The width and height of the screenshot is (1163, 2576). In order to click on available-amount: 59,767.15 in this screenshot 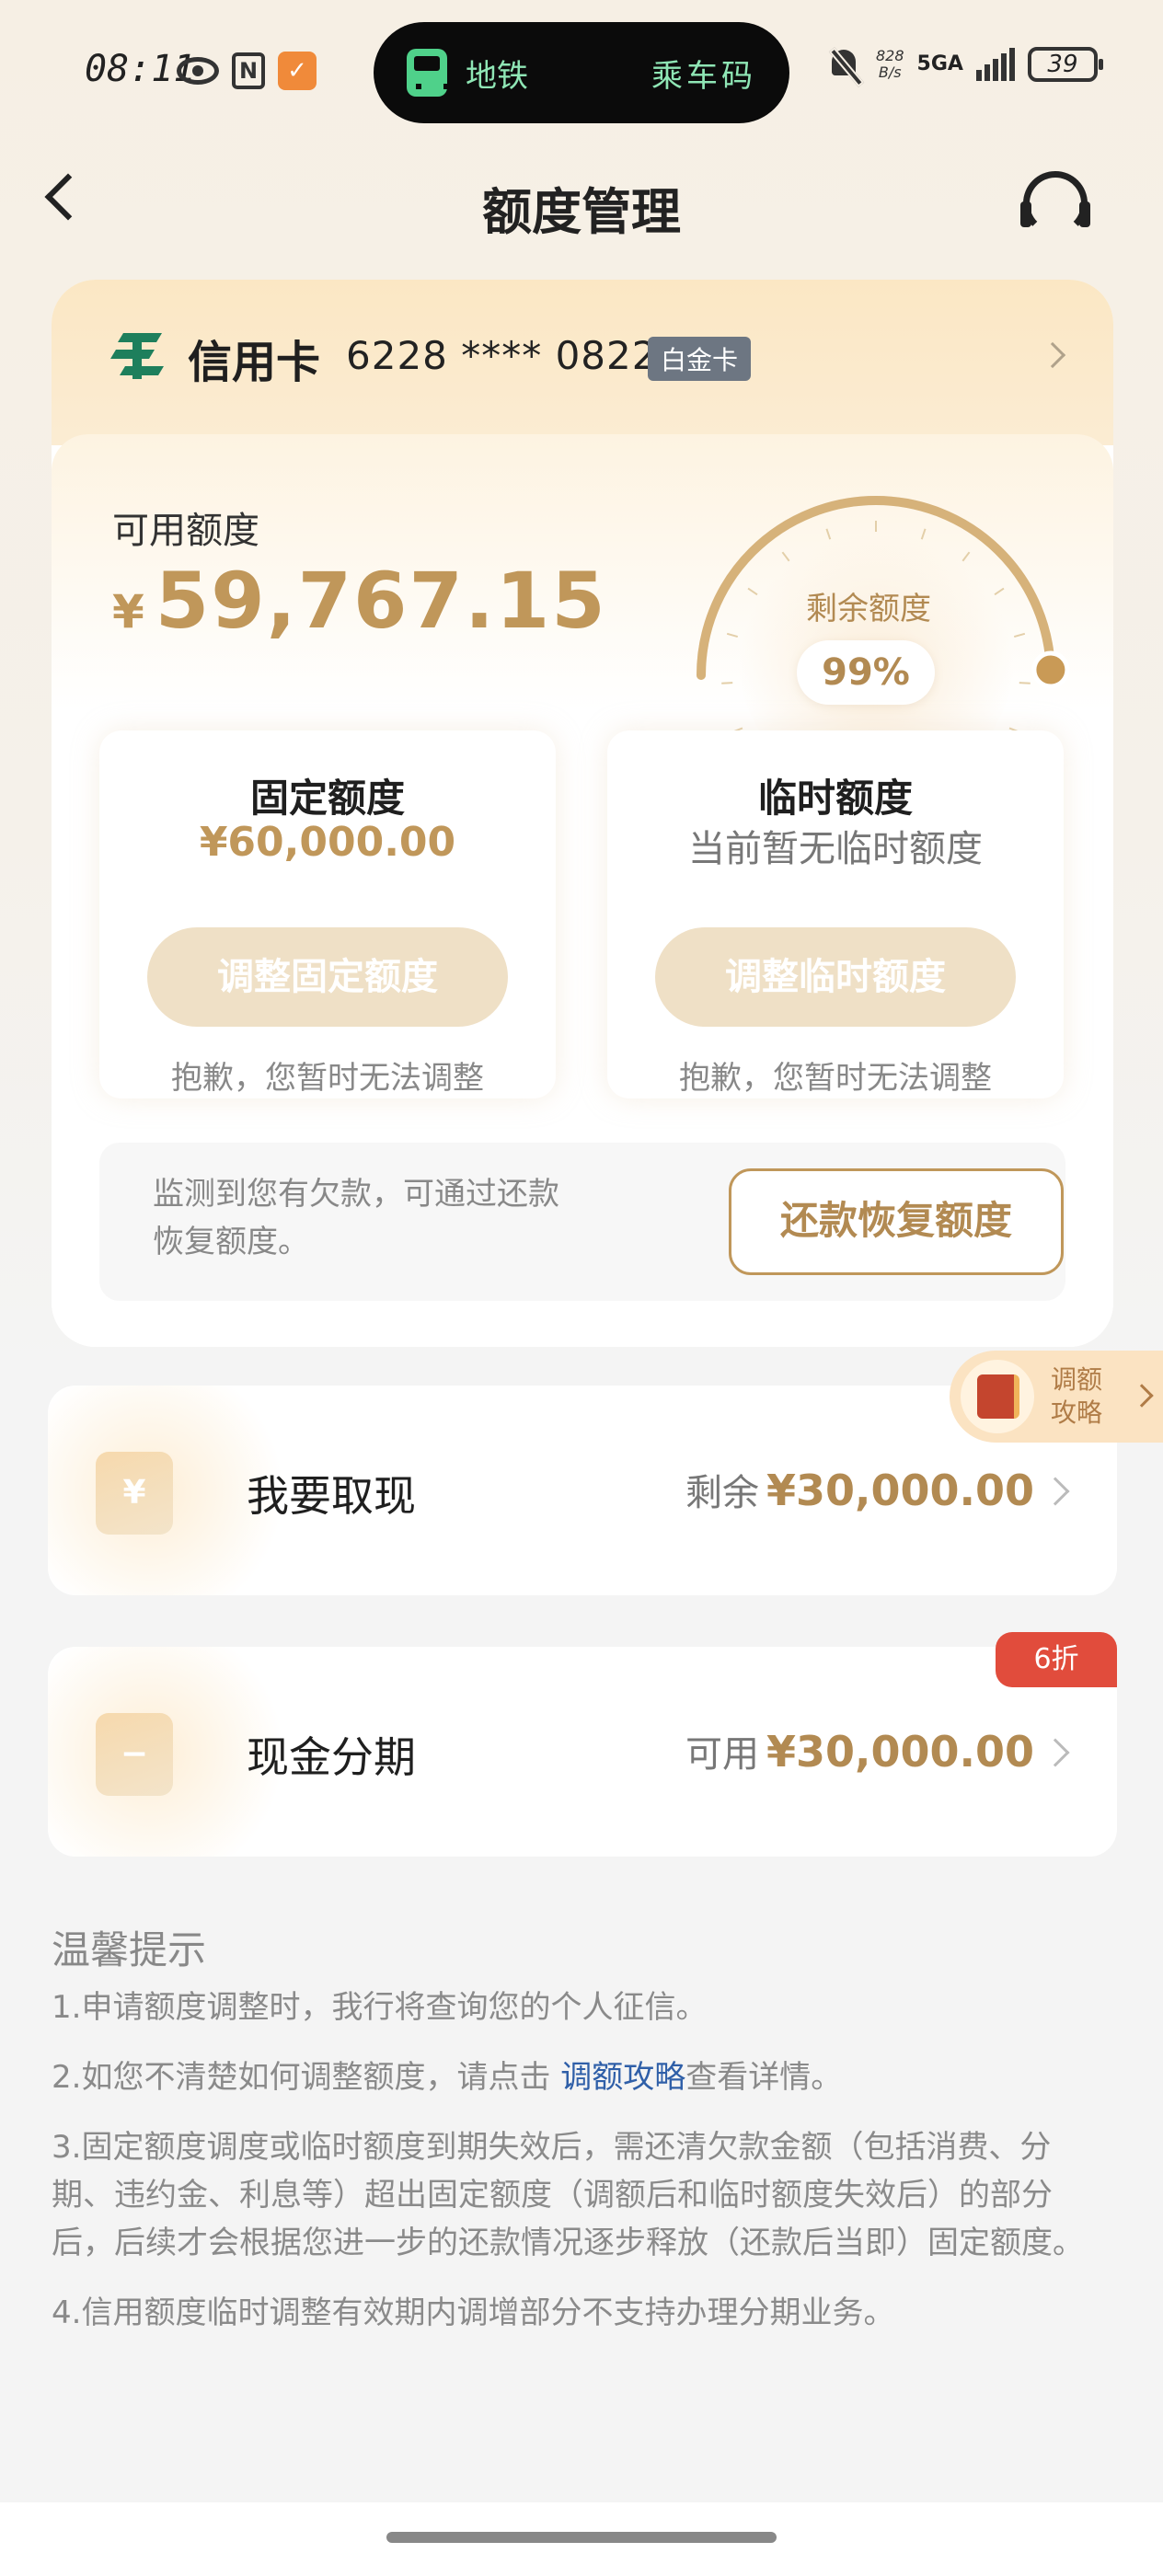, I will do `click(381, 601)`.